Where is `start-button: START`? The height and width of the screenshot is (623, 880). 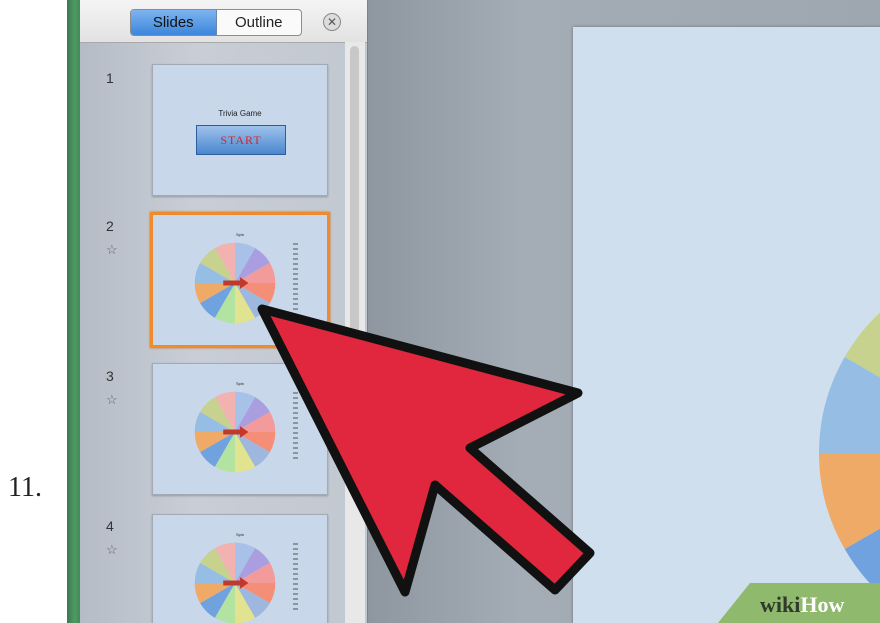
start-button: START is located at coordinates (241, 140).